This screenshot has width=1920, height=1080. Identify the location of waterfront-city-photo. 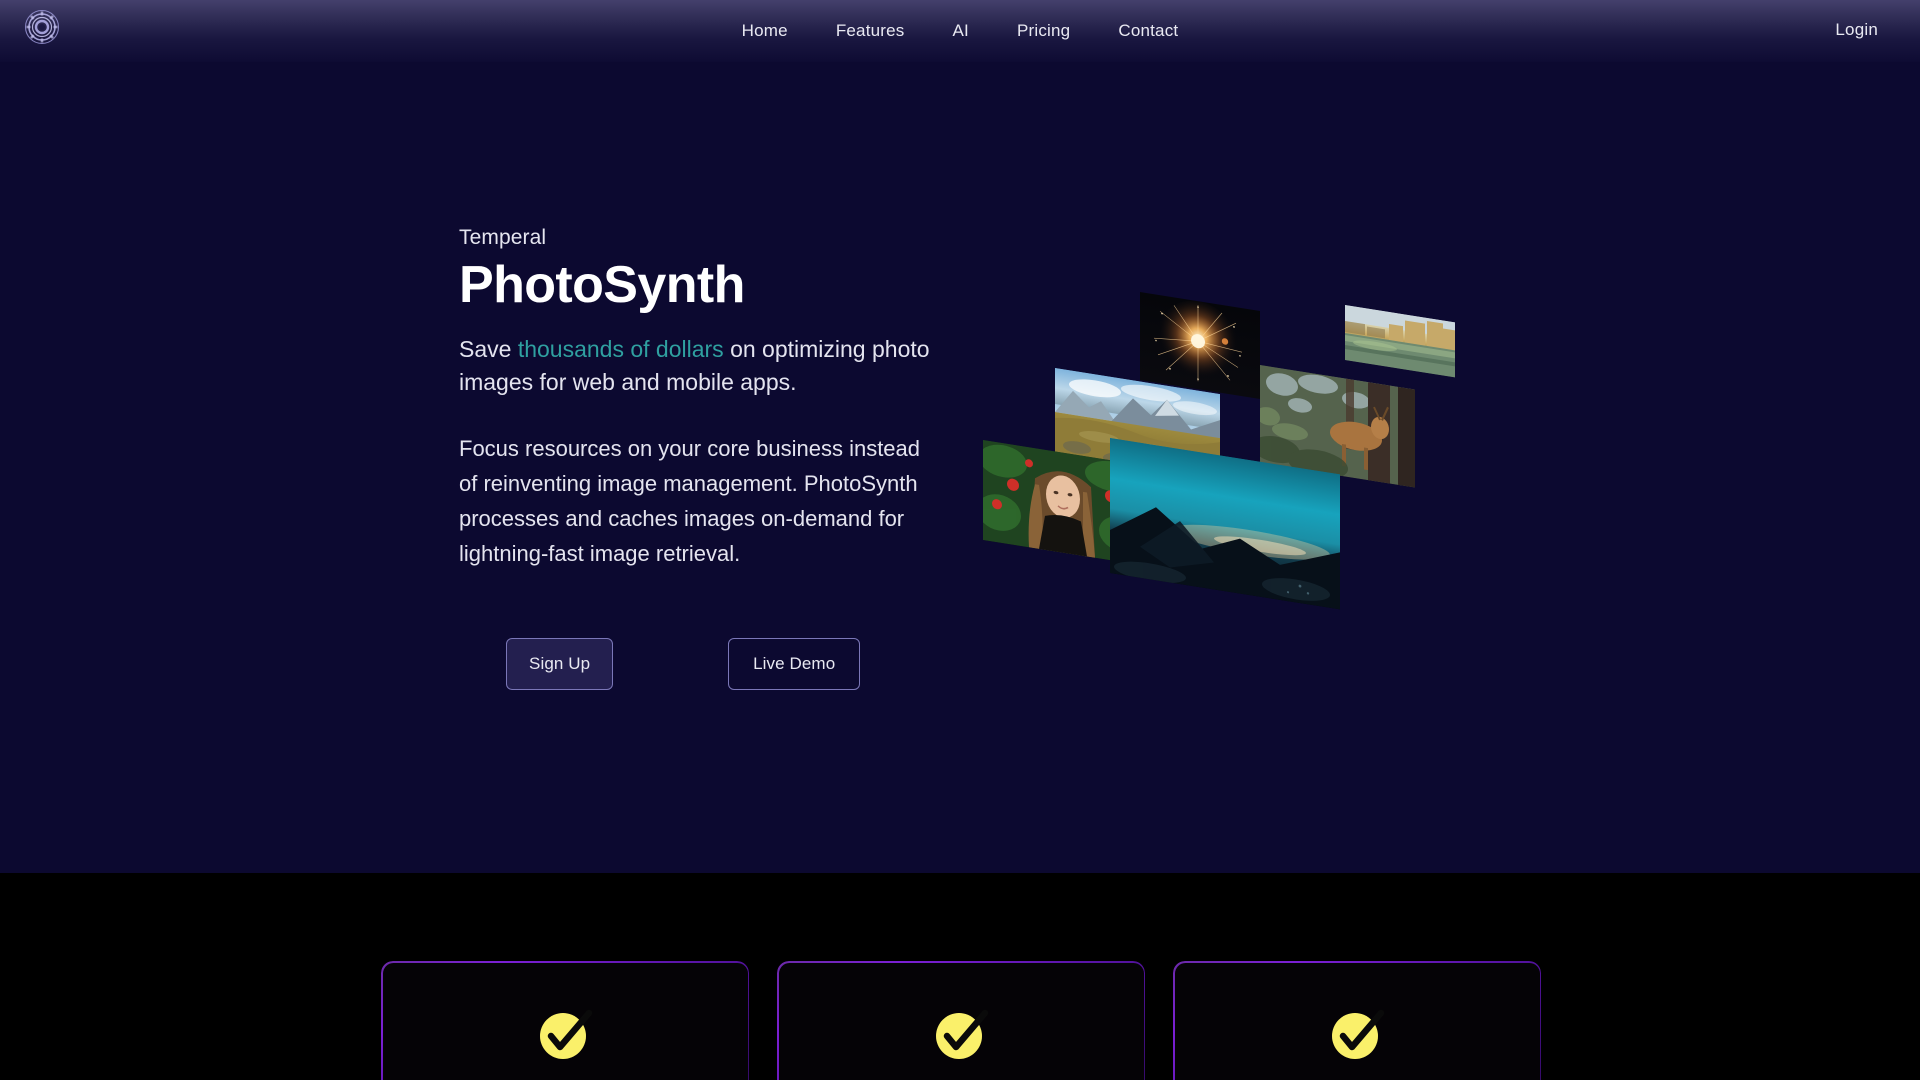
(1400, 341).